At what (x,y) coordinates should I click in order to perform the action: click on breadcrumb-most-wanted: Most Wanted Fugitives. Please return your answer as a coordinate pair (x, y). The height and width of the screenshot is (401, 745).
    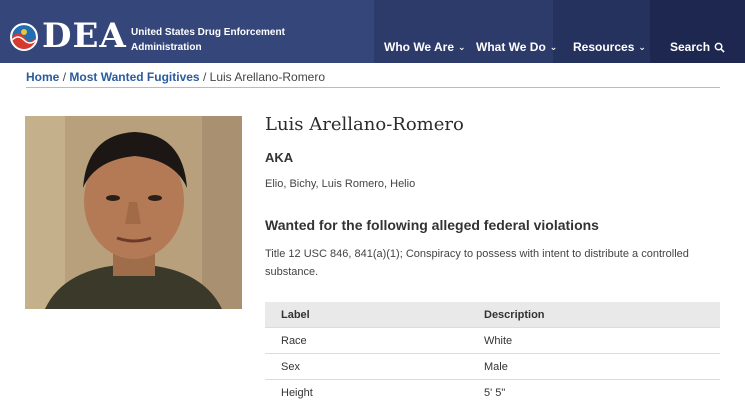
    Looking at the image, I should click on (134, 77).